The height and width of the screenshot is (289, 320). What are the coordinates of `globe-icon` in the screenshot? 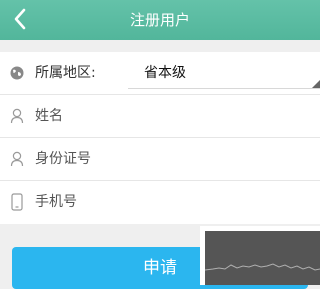 It's located at (17, 73).